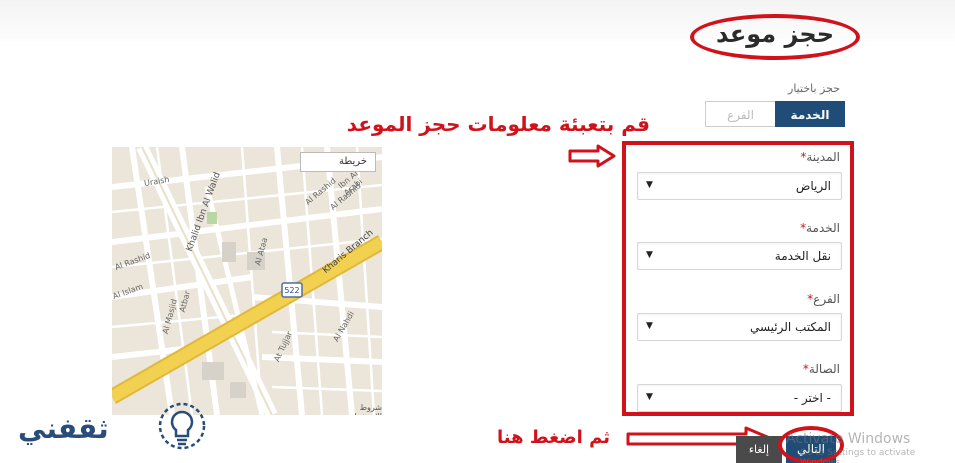  I want to click on city-select-value: الرياض, so click(813, 186).